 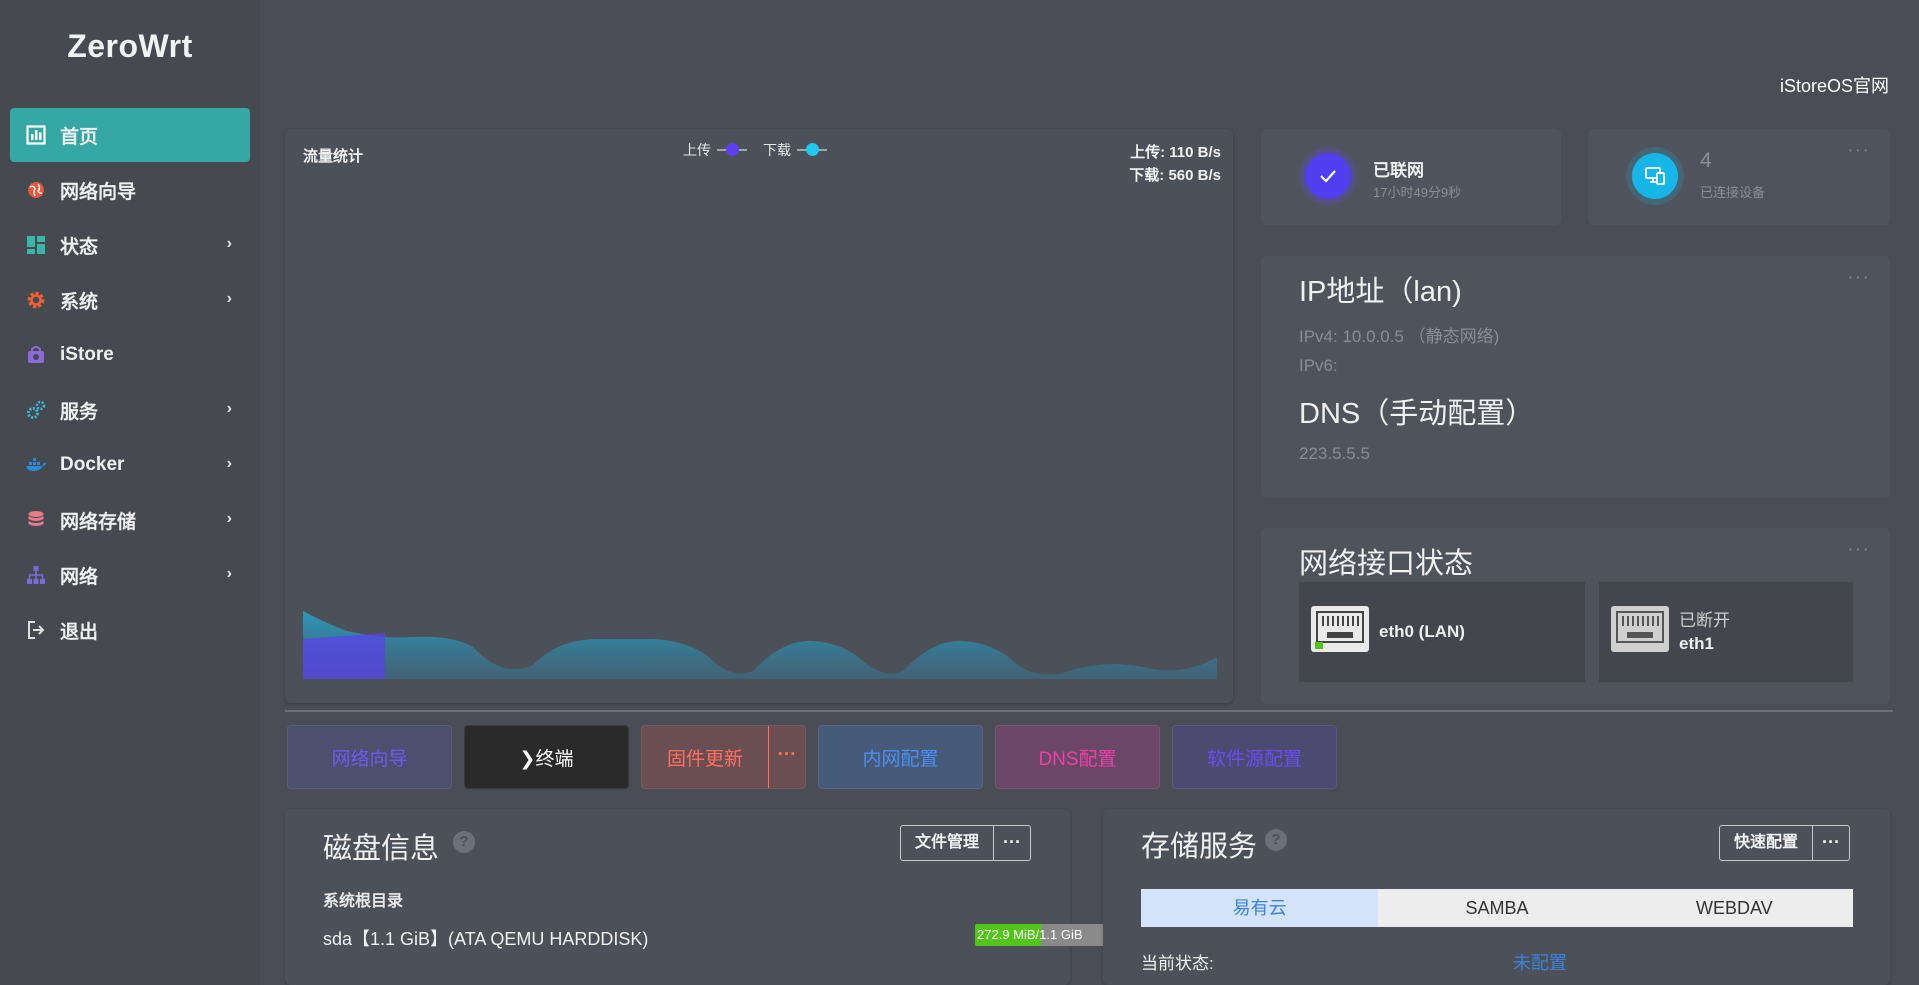 What do you see at coordinates (79, 302) in the screenshot?
I see `sidebar-item-label: 系统` at bounding box center [79, 302].